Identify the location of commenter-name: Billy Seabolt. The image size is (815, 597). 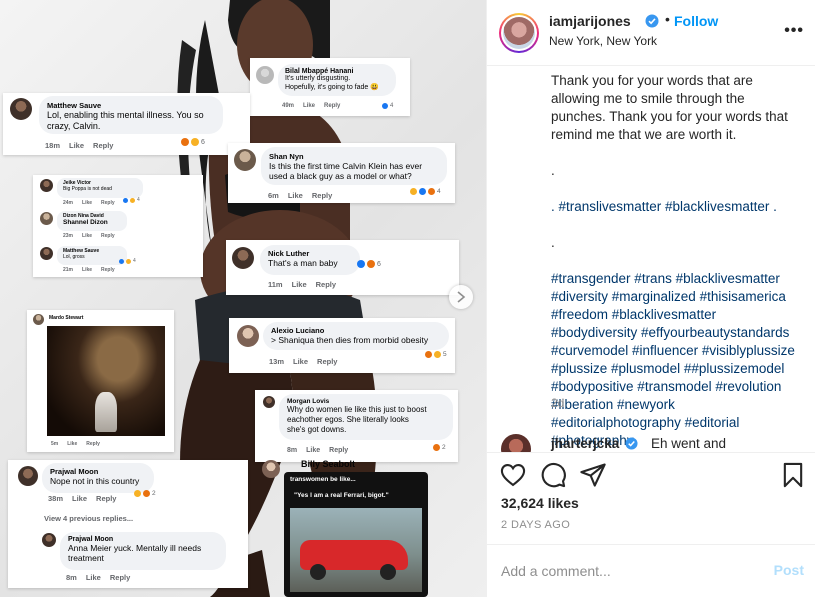
(328, 464).